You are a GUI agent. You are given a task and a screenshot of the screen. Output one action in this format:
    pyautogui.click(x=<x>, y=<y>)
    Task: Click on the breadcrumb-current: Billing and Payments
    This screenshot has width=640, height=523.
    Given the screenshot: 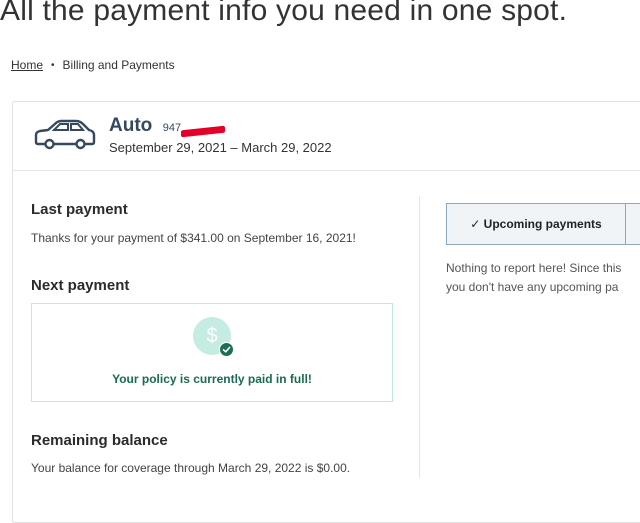 What is the action you would take?
    pyautogui.click(x=118, y=65)
    